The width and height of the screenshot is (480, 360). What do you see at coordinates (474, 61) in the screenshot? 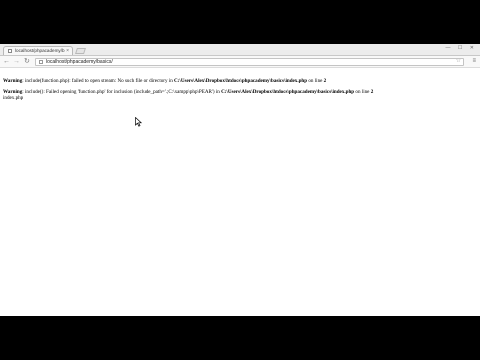
I see `browser-menu-icon: ≡` at bounding box center [474, 61].